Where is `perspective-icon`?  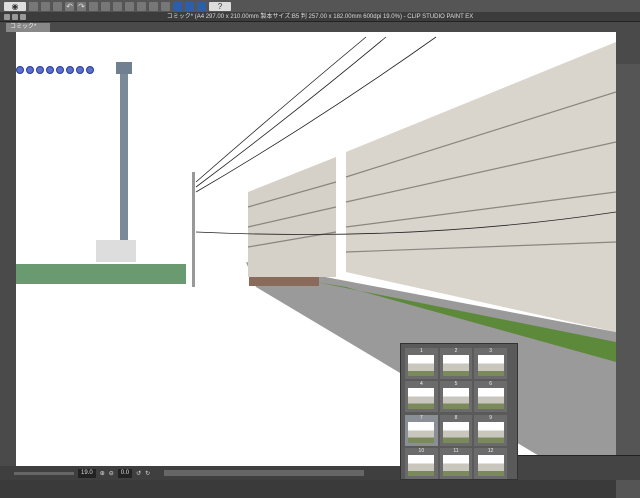 perspective-icon is located at coordinates (70, 70).